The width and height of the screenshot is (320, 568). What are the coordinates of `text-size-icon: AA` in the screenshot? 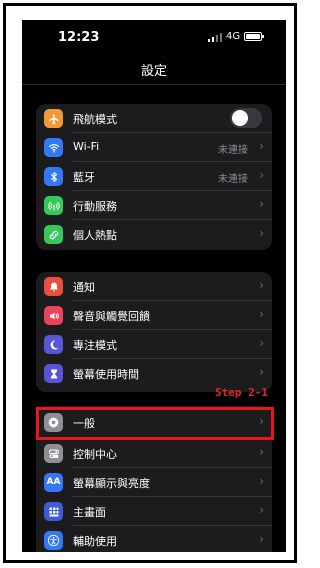 It's located at (53, 482).